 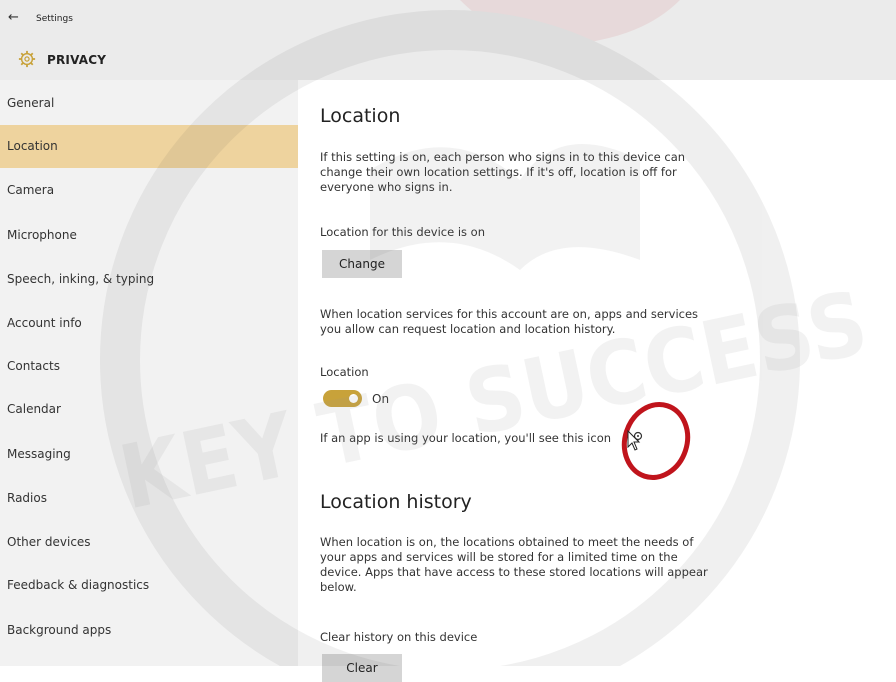 What do you see at coordinates (13, 17) in the screenshot?
I see `back-button: ←` at bounding box center [13, 17].